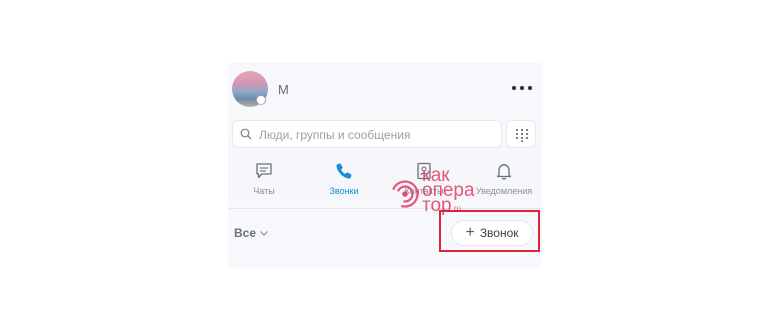  Describe the element at coordinates (283, 89) in the screenshot. I see `user-name: М` at that location.